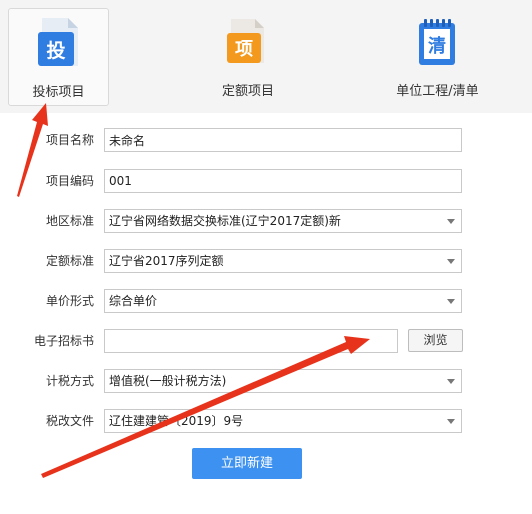 Image resolution: width=532 pixels, height=514 pixels. I want to click on unit-price-form-label: 单价形式, so click(69, 301).